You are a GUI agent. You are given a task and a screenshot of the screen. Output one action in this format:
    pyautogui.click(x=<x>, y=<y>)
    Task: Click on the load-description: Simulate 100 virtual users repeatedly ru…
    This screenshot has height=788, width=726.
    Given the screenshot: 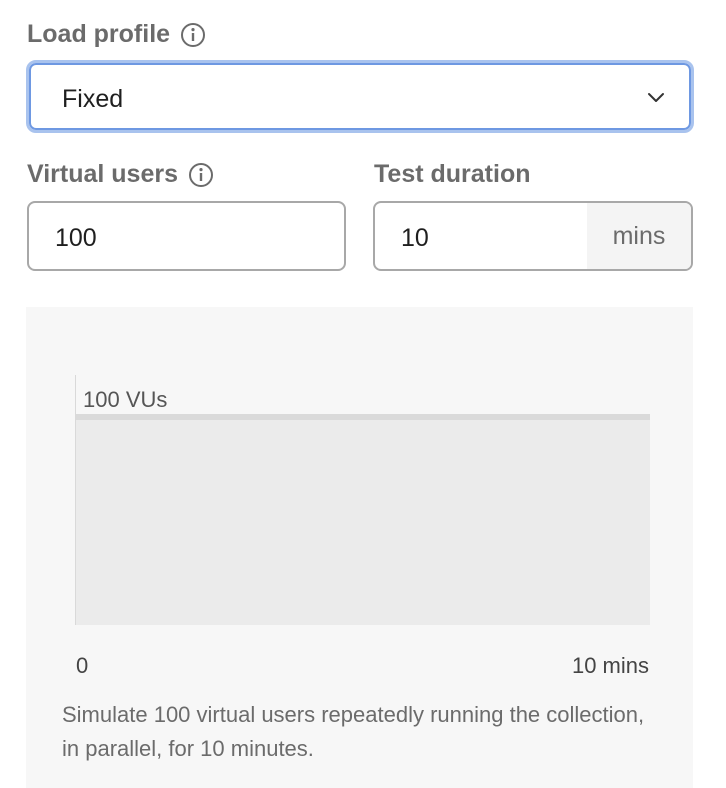 What is the action you would take?
    pyautogui.click(x=353, y=731)
    